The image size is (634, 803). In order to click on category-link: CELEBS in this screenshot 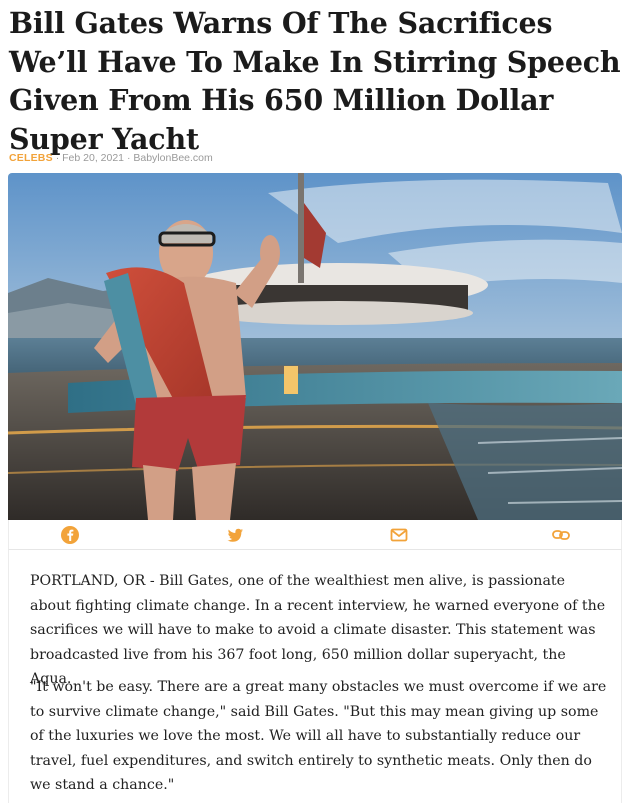, I will do `click(31, 158)`.